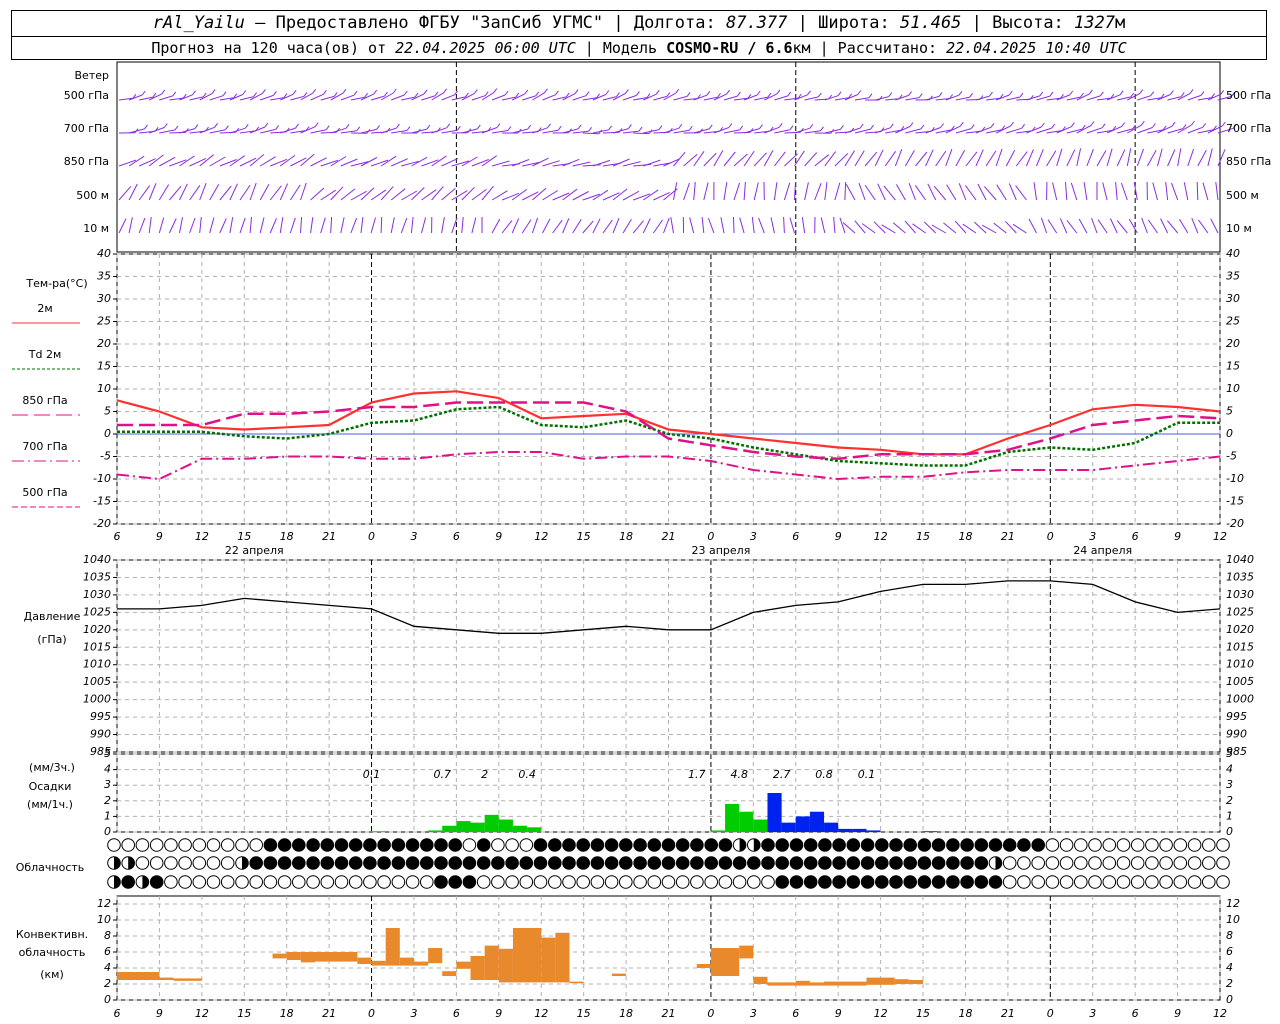  What do you see at coordinates (92, 75) in the screenshot?
I see `wind-title: Ветер` at bounding box center [92, 75].